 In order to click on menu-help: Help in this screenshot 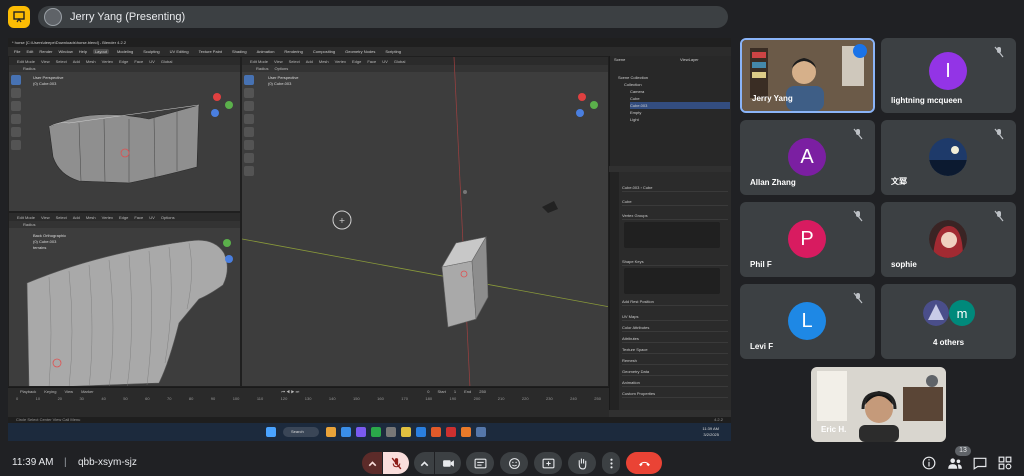, I will do `click(83, 51)`.